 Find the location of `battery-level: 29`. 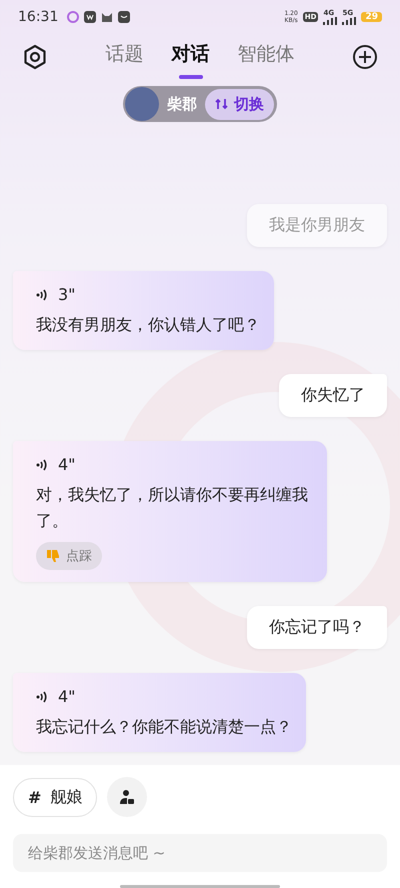

battery-level: 29 is located at coordinates (371, 17).